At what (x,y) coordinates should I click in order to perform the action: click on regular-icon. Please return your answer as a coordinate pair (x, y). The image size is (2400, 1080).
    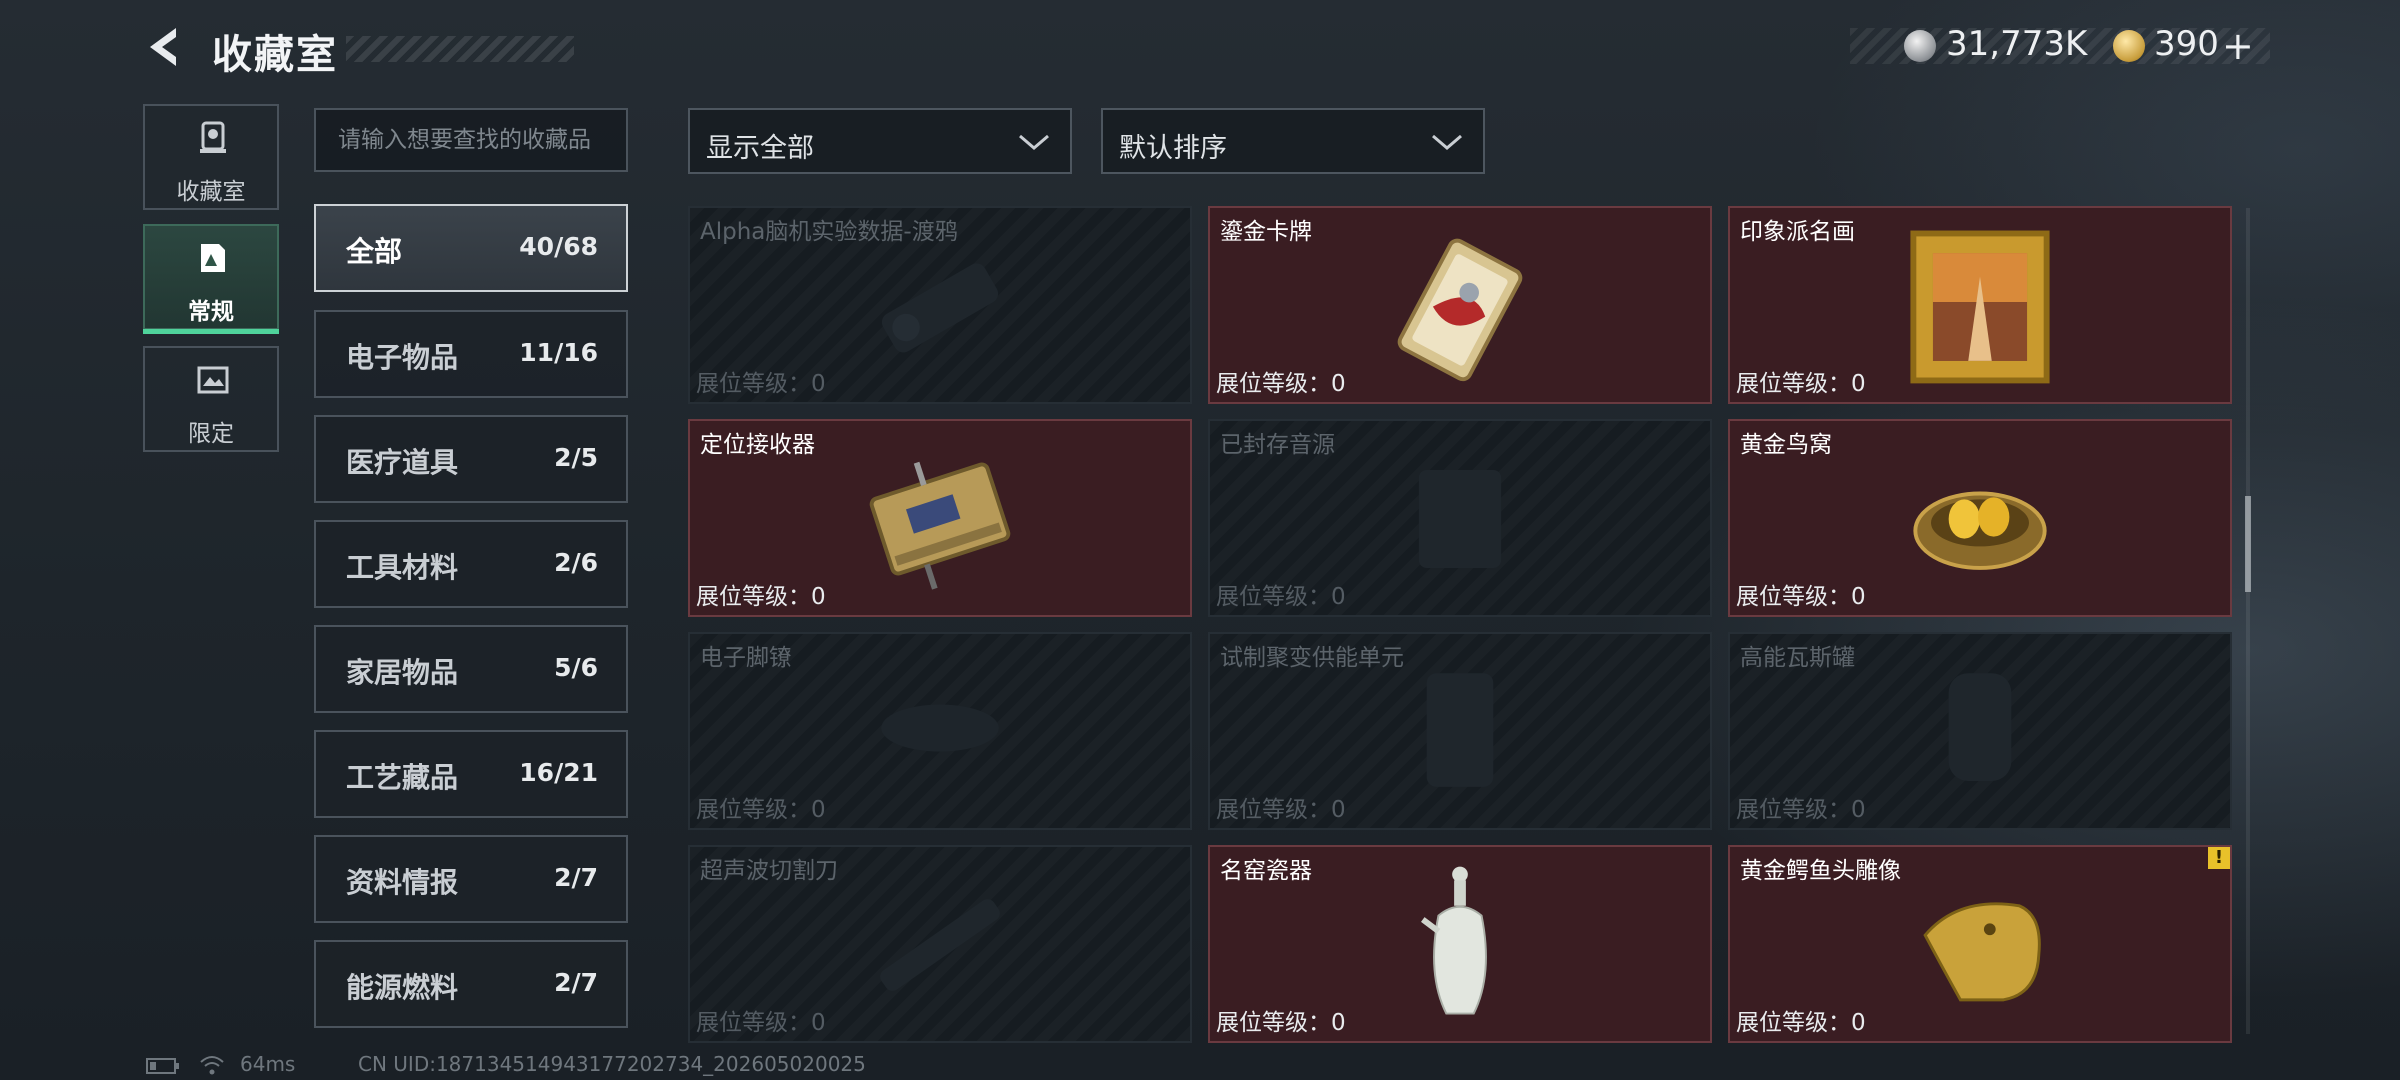
    Looking at the image, I should click on (213, 258).